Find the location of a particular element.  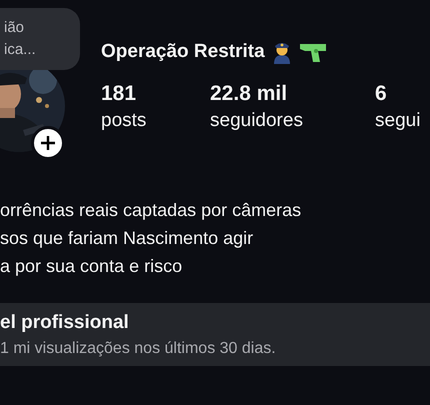

stat-label: segui is located at coordinates (398, 121).